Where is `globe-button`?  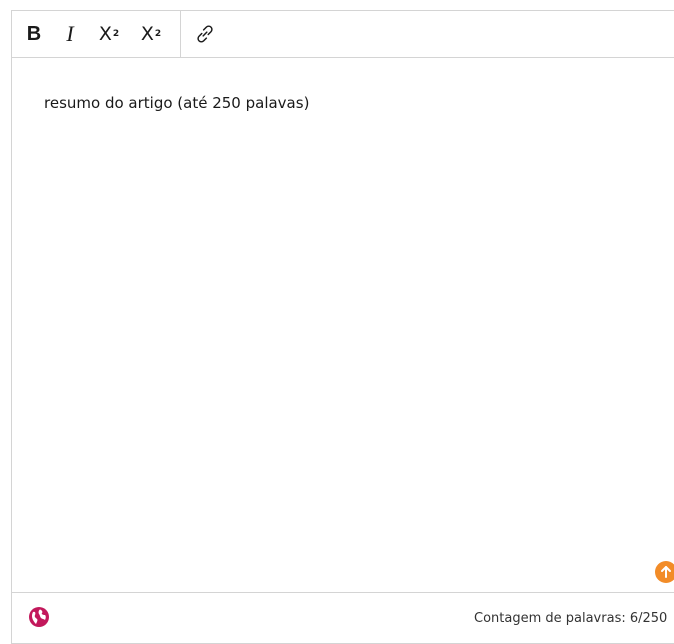 globe-button is located at coordinates (39, 617).